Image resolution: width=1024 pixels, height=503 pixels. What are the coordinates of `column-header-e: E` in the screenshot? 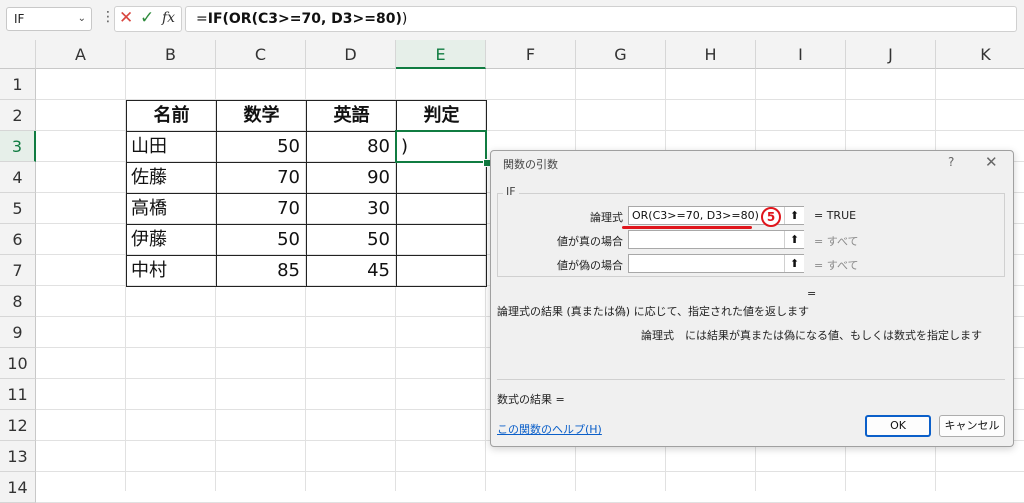 It's located at (441, 54).